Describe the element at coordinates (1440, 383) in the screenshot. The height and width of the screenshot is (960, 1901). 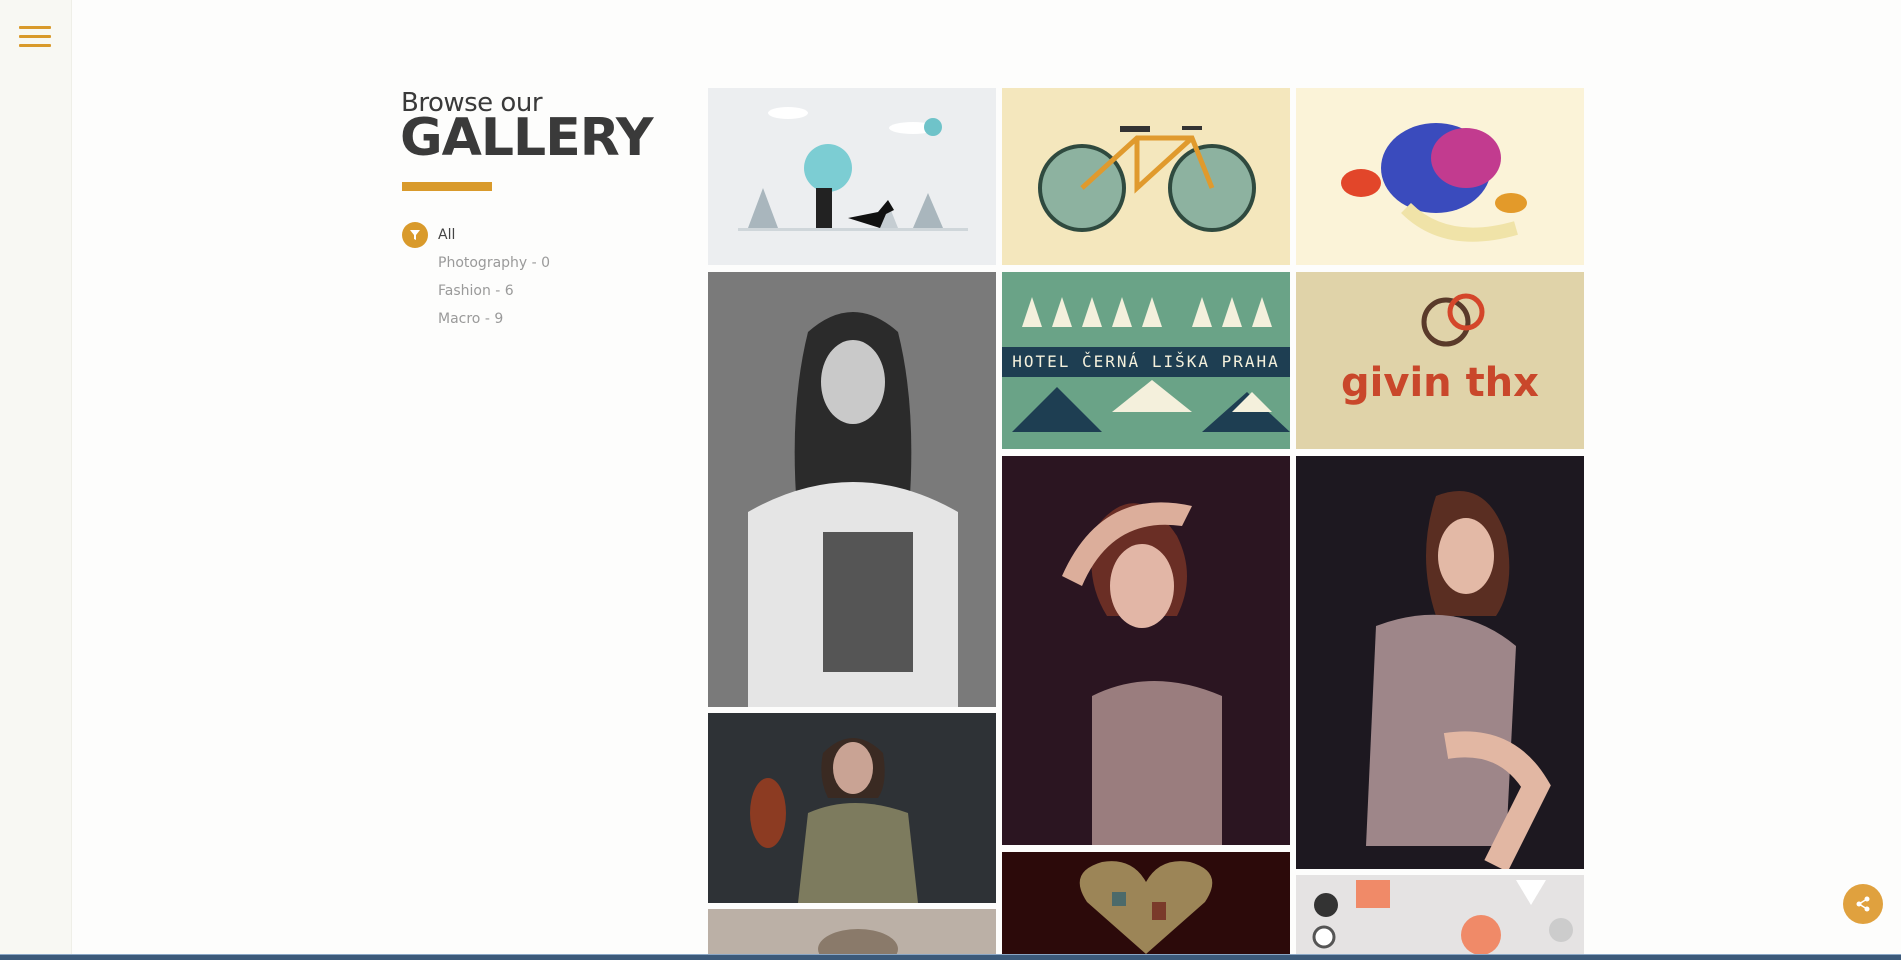
I see `typography-logo-text: givin thx` at that location.